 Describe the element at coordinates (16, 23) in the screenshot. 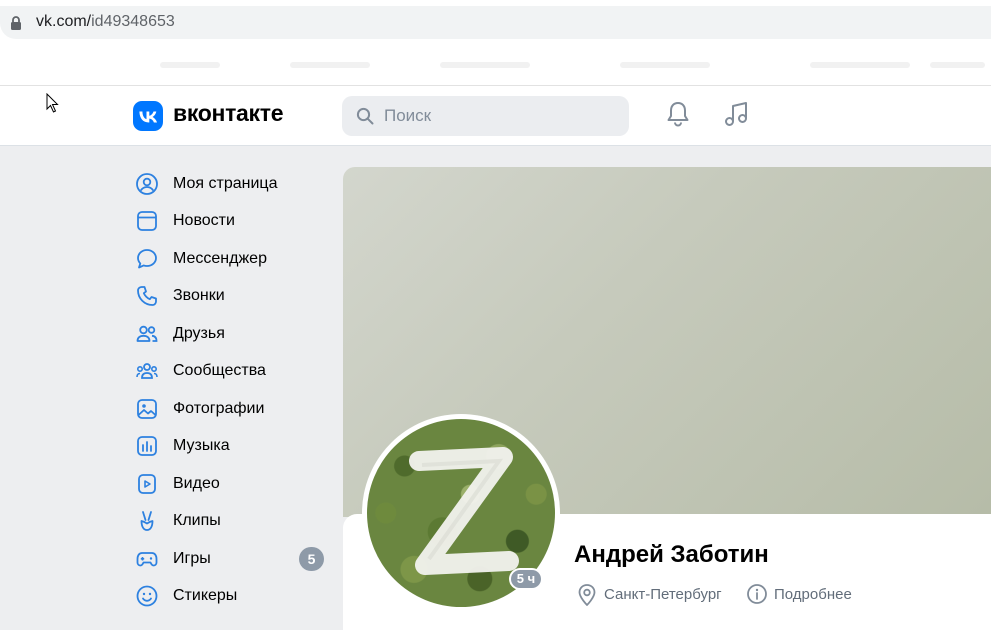

I see `lock-icon` at that location.